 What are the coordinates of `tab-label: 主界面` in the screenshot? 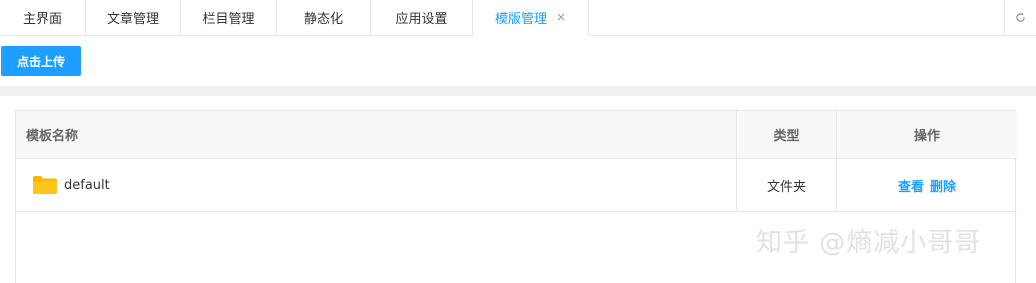 It's located at (42, 19).